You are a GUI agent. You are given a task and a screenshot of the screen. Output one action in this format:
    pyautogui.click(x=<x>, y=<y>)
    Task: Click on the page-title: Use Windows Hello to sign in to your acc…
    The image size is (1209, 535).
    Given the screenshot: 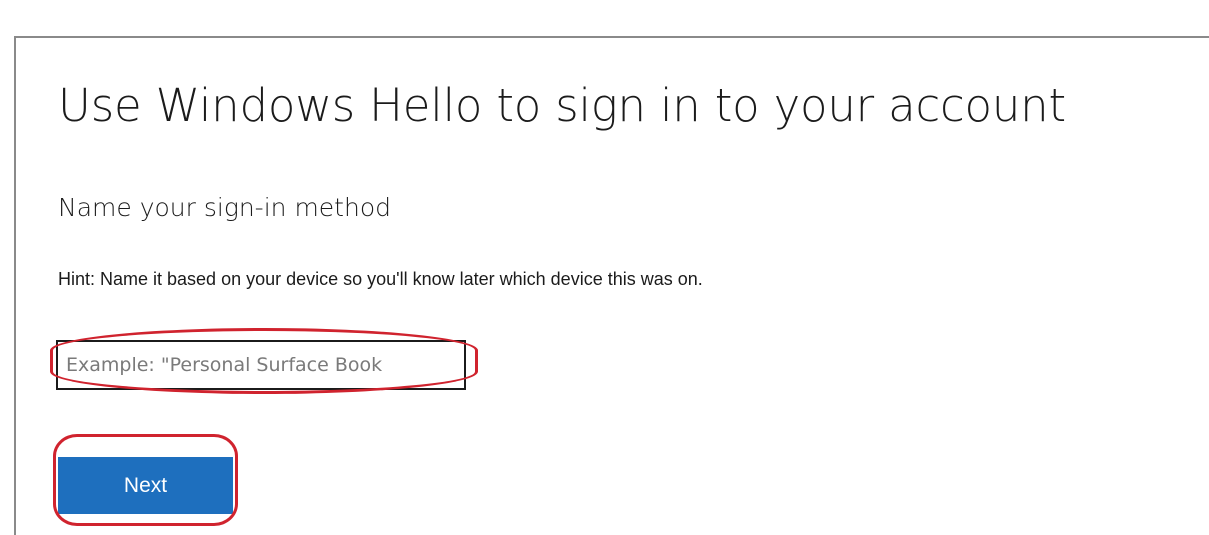 What is the action you would take?
    pyautogui.click(x=562, y=105)
    